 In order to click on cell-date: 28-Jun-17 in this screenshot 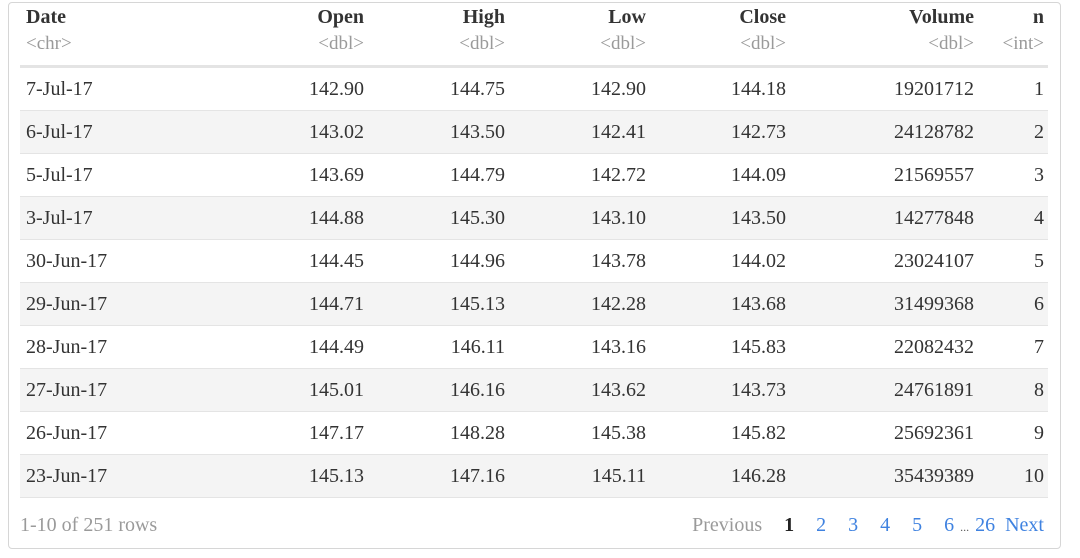, I will do `click(125, 347)`.